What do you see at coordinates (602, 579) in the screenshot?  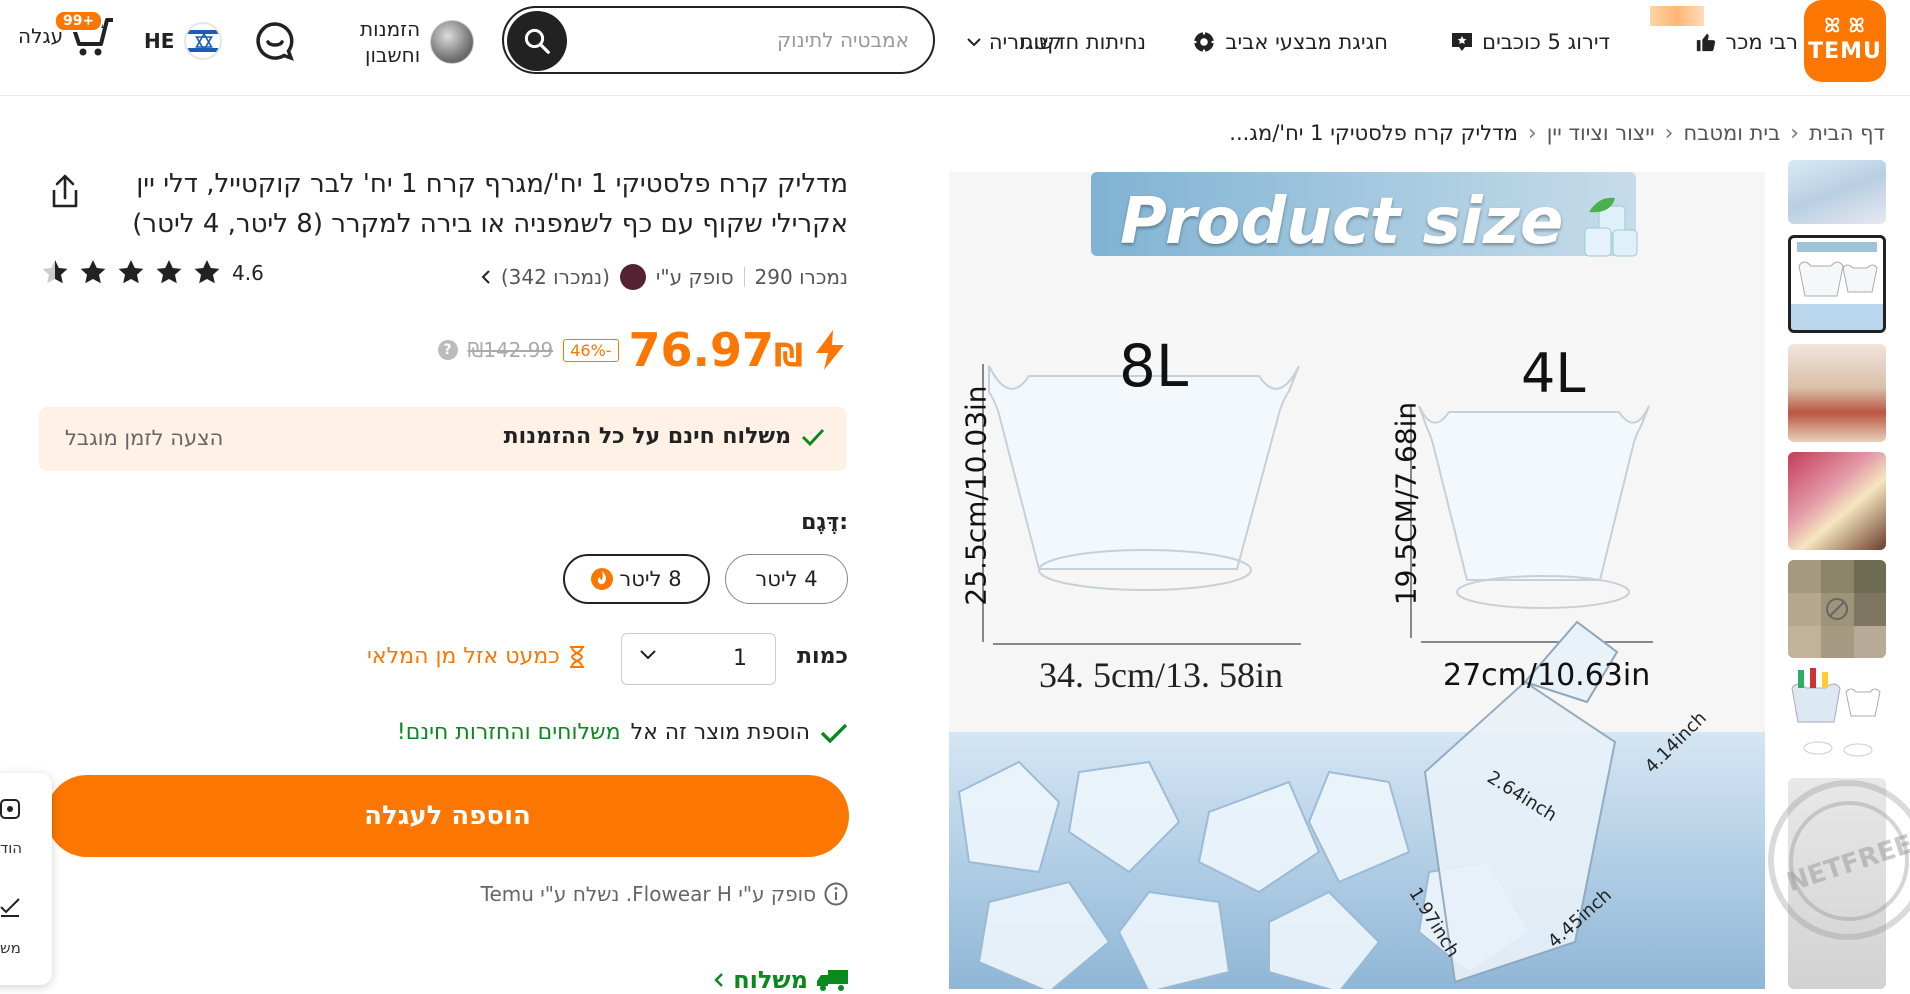 I see `hot-flame-icon` at bounding box center [602, 579].